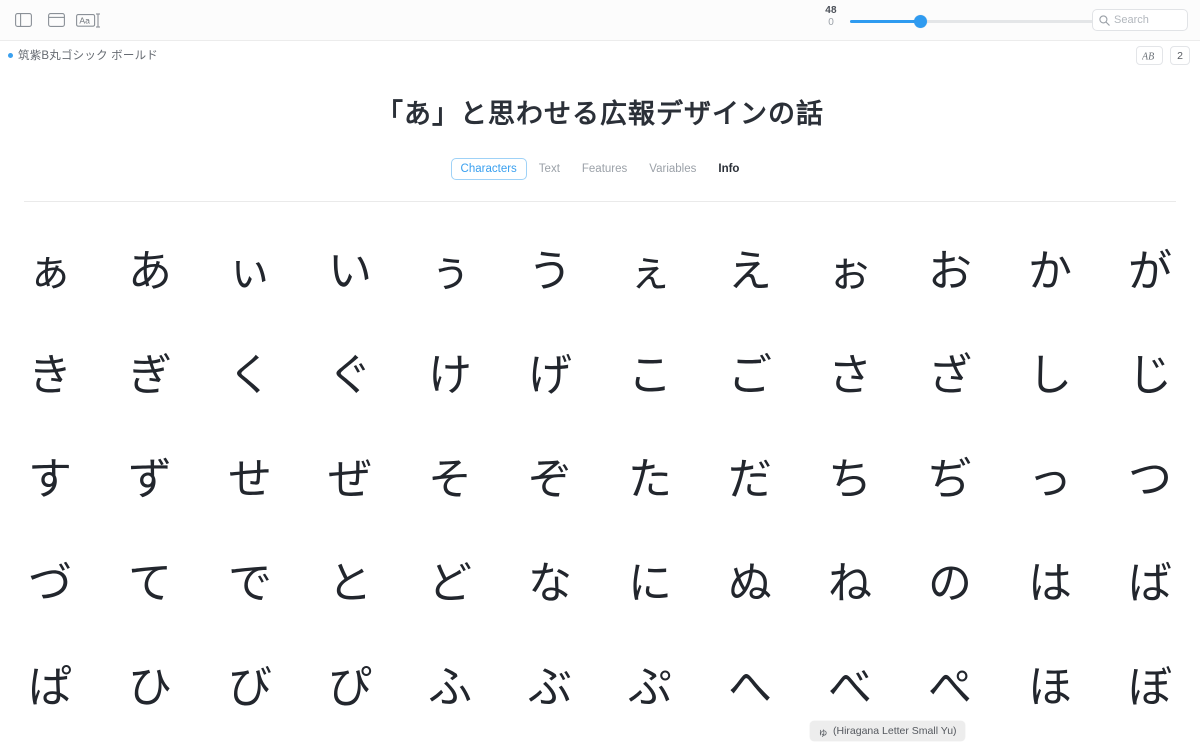 This screenshot has width=1200, height=750. What do you see at coordinates (750, 688) in the screenshot?
I see `glyph-cell: へ` at bounding box center [750, 688].